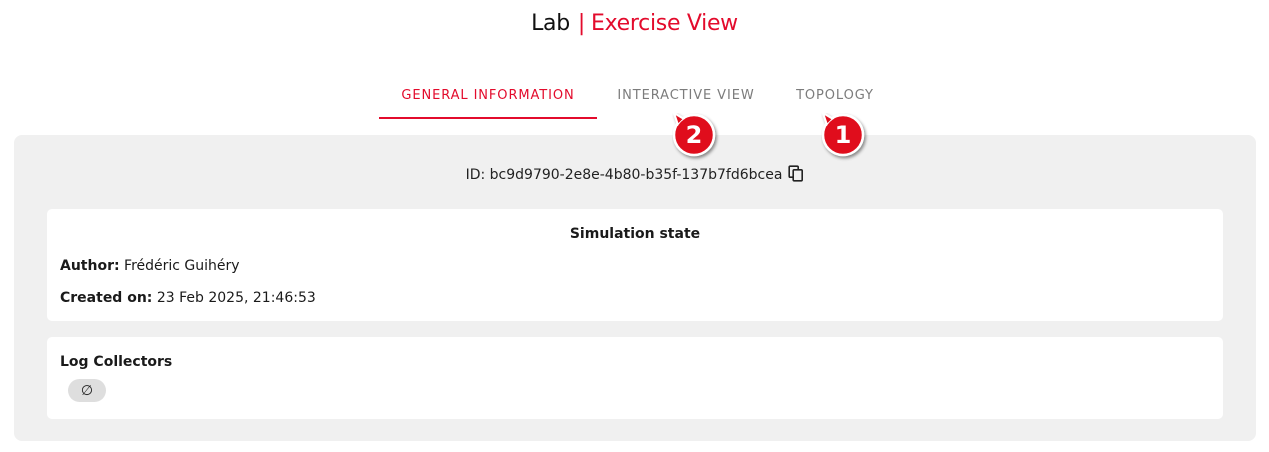  I want to click on annotation-number: 2, so click(694, 135).